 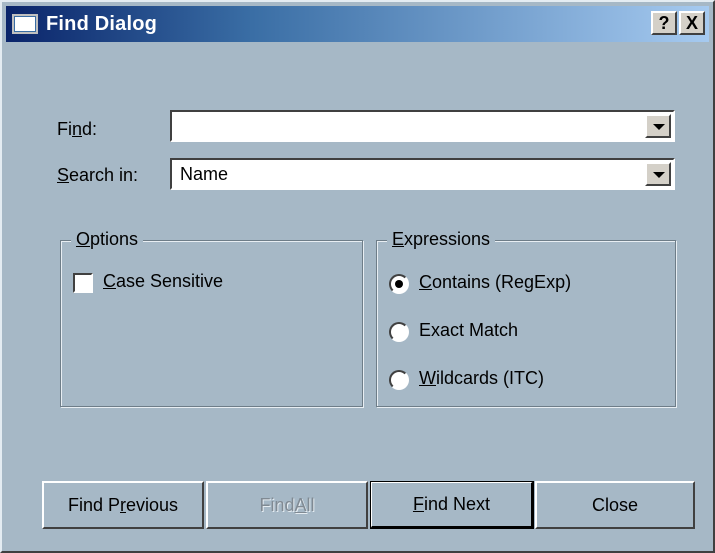 What do you see at coordinates (422, 174) in the screenshot?
I see `search-in-combobox: Name` at bounding box center [422, 174].